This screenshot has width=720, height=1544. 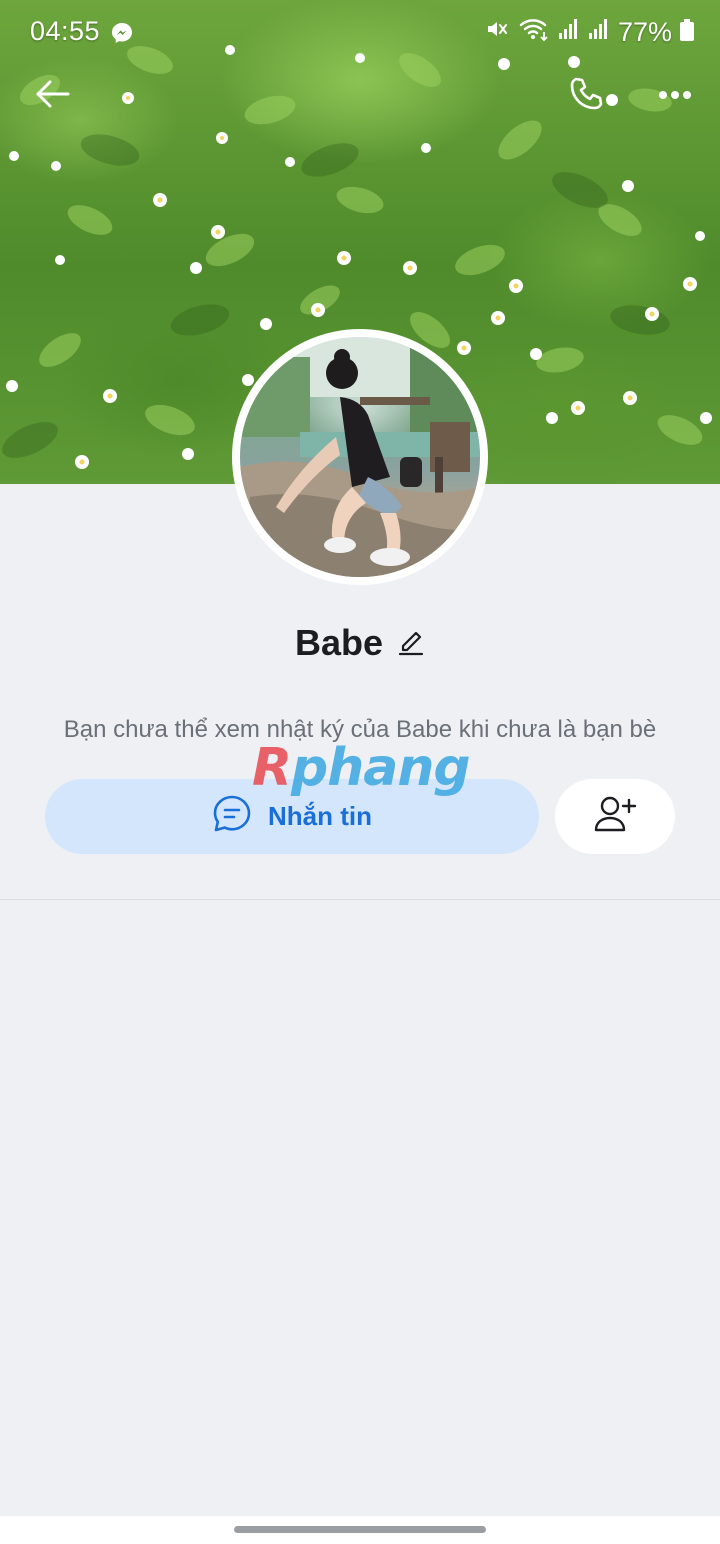 I want to click on call-button, so click(x=586, y=96).